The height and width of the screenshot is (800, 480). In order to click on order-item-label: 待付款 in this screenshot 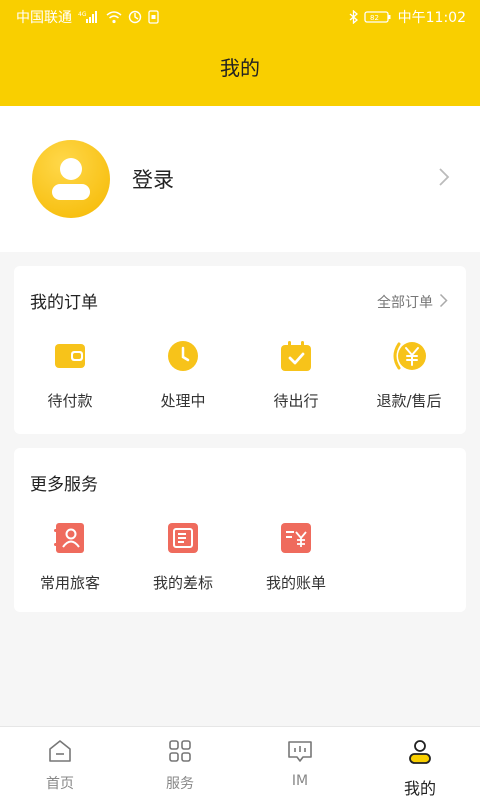, I will do `click(70, 401)`.